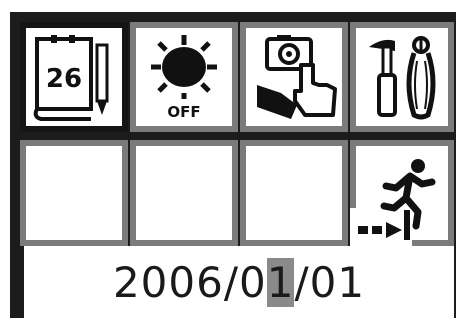 Image resolution: width=468 pixels, height=320 pixels. What do you see at coordinates (183, 112) in the screenshot?
I see `power-off-badge: OFF` at bounding box center [183, 112].